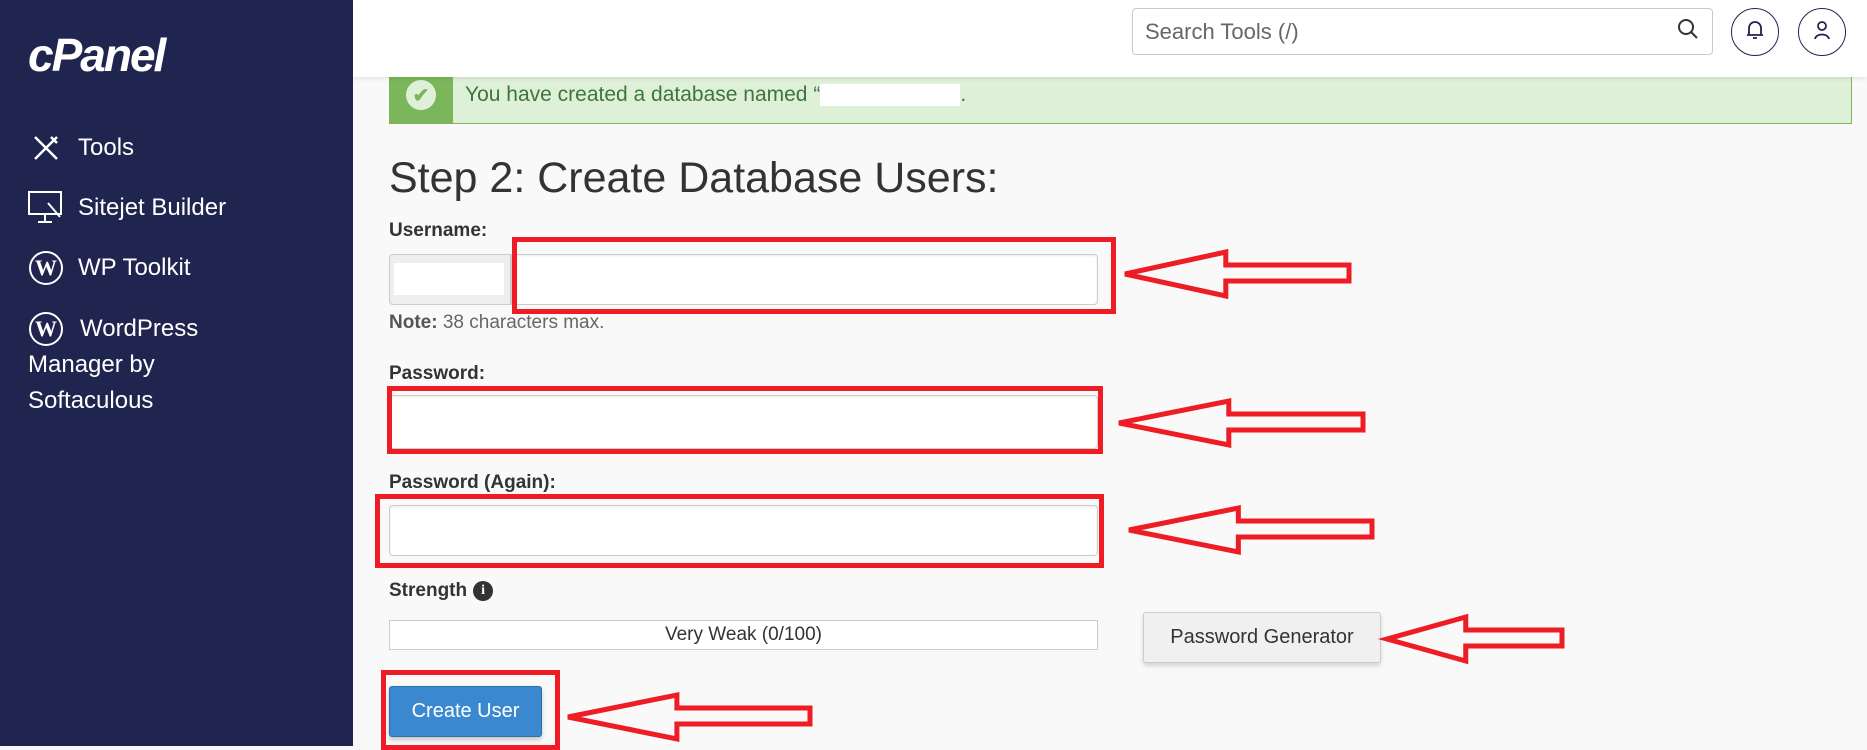 This screenshot has width=1867, height=750. Describe the element at coordinates (421, 95) in the screenshot. I see `check-circle-icon: ✔` at that location.